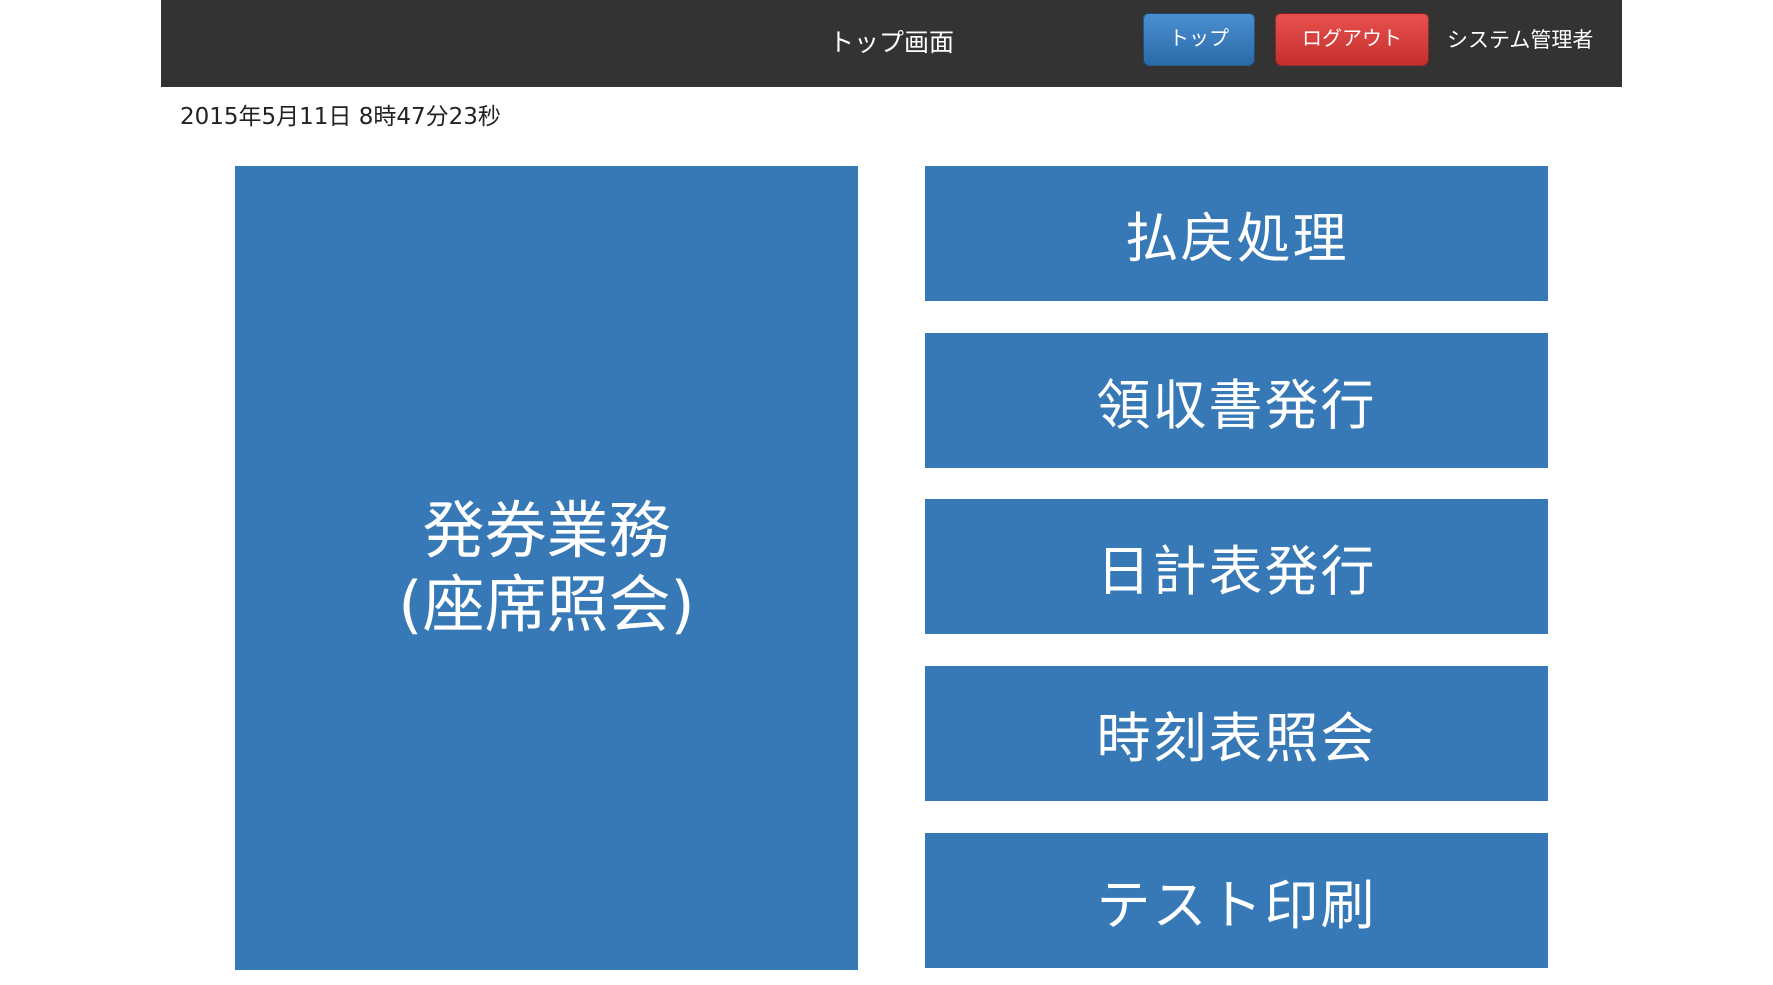  Describe the element at coordinates (546, 604) in the screenshot. I see `seat-inquiry-label: (座席照会)` at that location.